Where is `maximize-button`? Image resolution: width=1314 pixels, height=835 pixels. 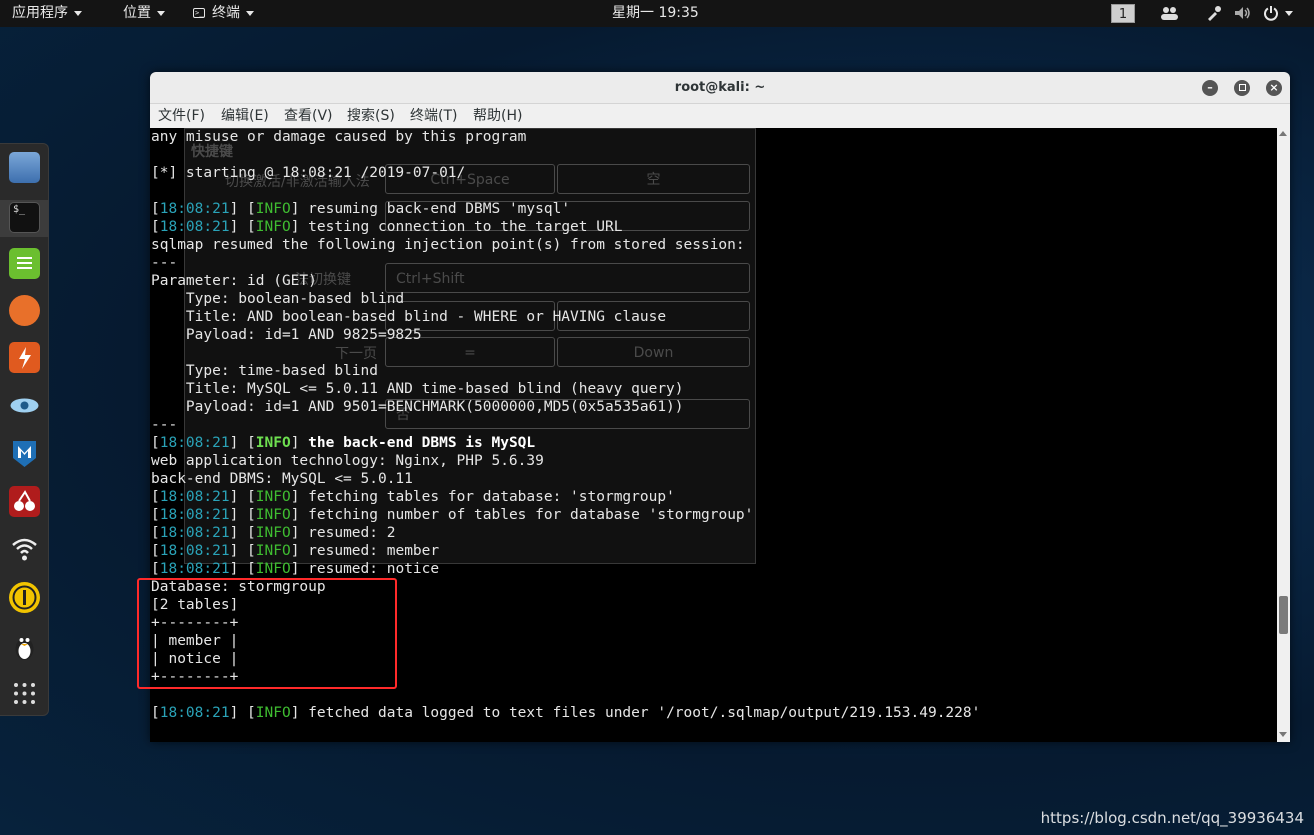
maximize-button is located at coordinates (1242, 88).